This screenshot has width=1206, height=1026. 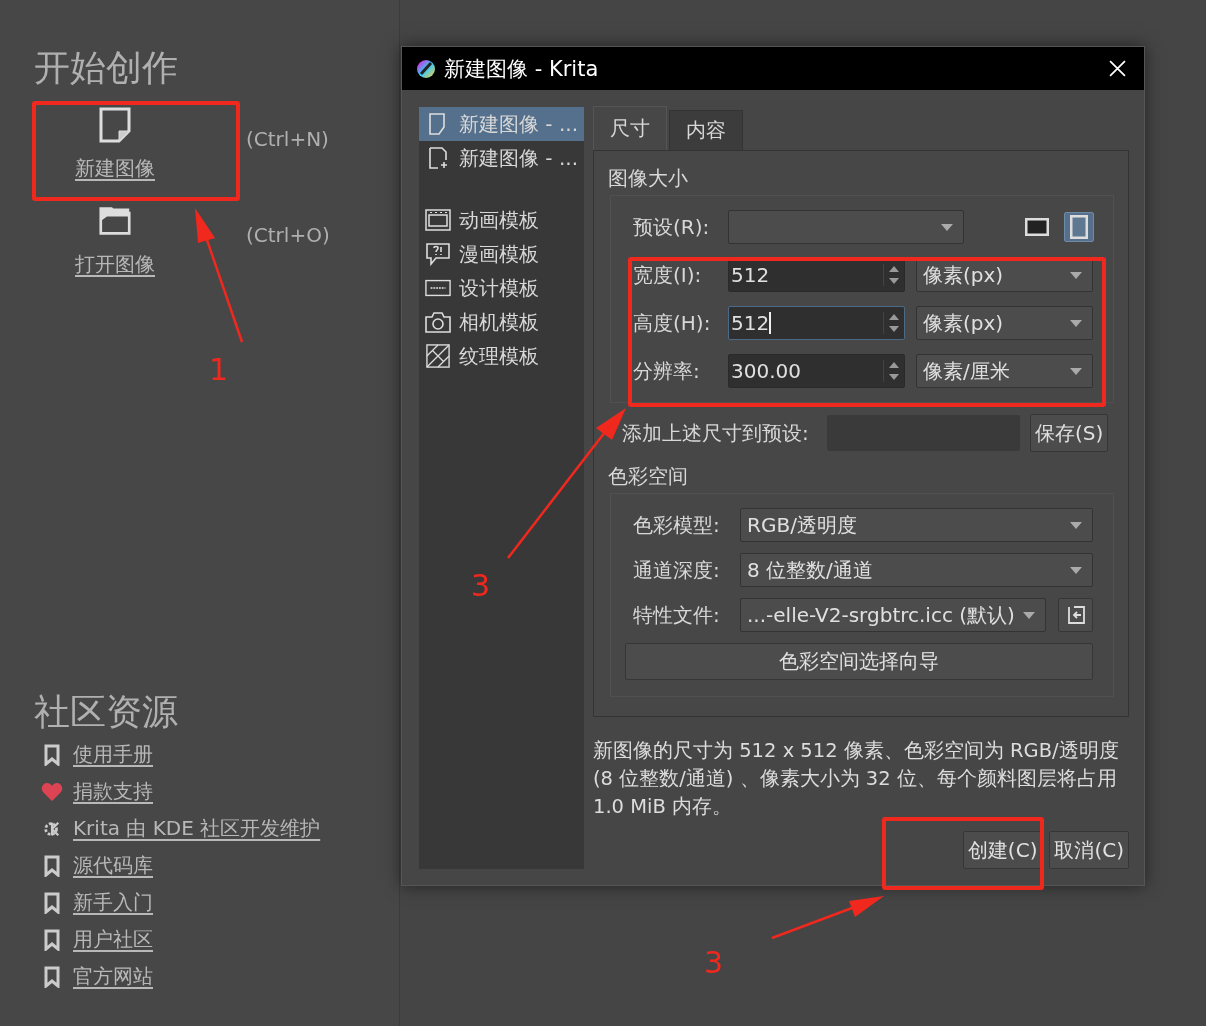 I want to click on portrait-button, so click(x=1079, y=227).